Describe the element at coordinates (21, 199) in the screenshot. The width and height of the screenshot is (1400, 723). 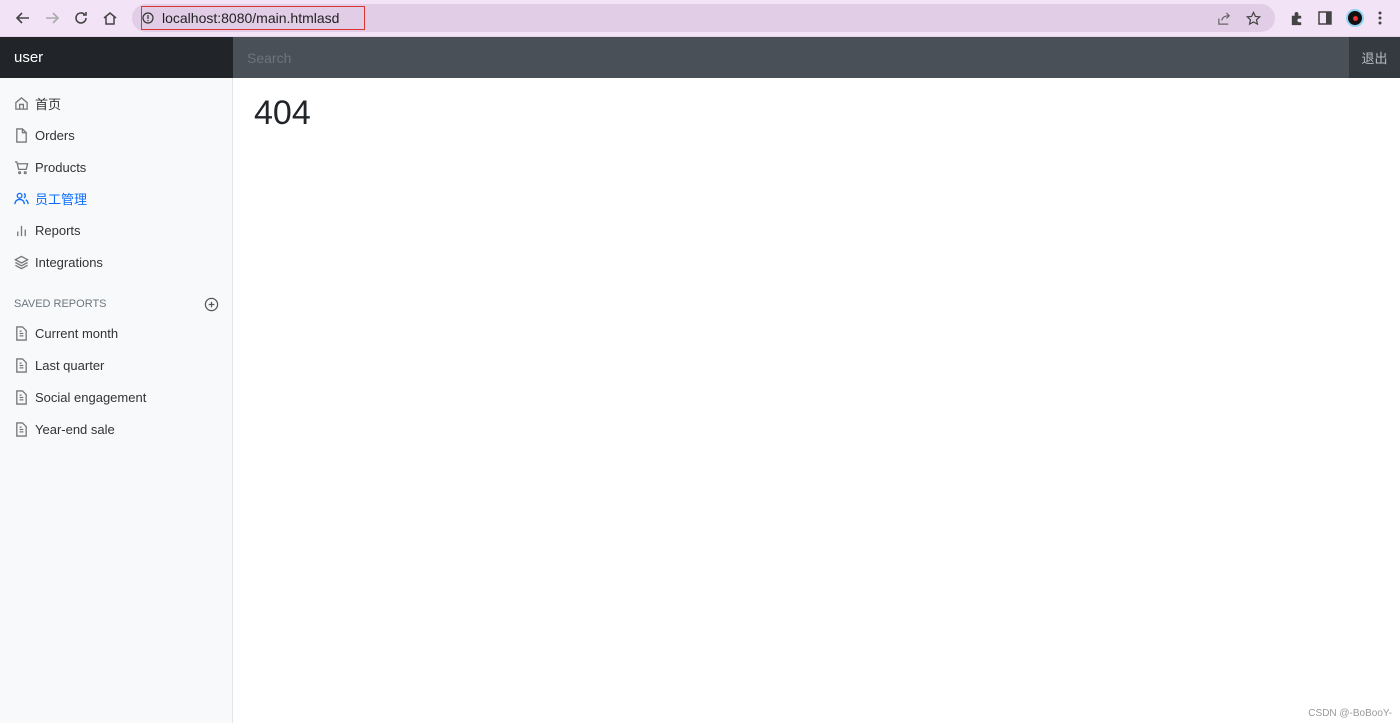
I see `users-icon` at that location.